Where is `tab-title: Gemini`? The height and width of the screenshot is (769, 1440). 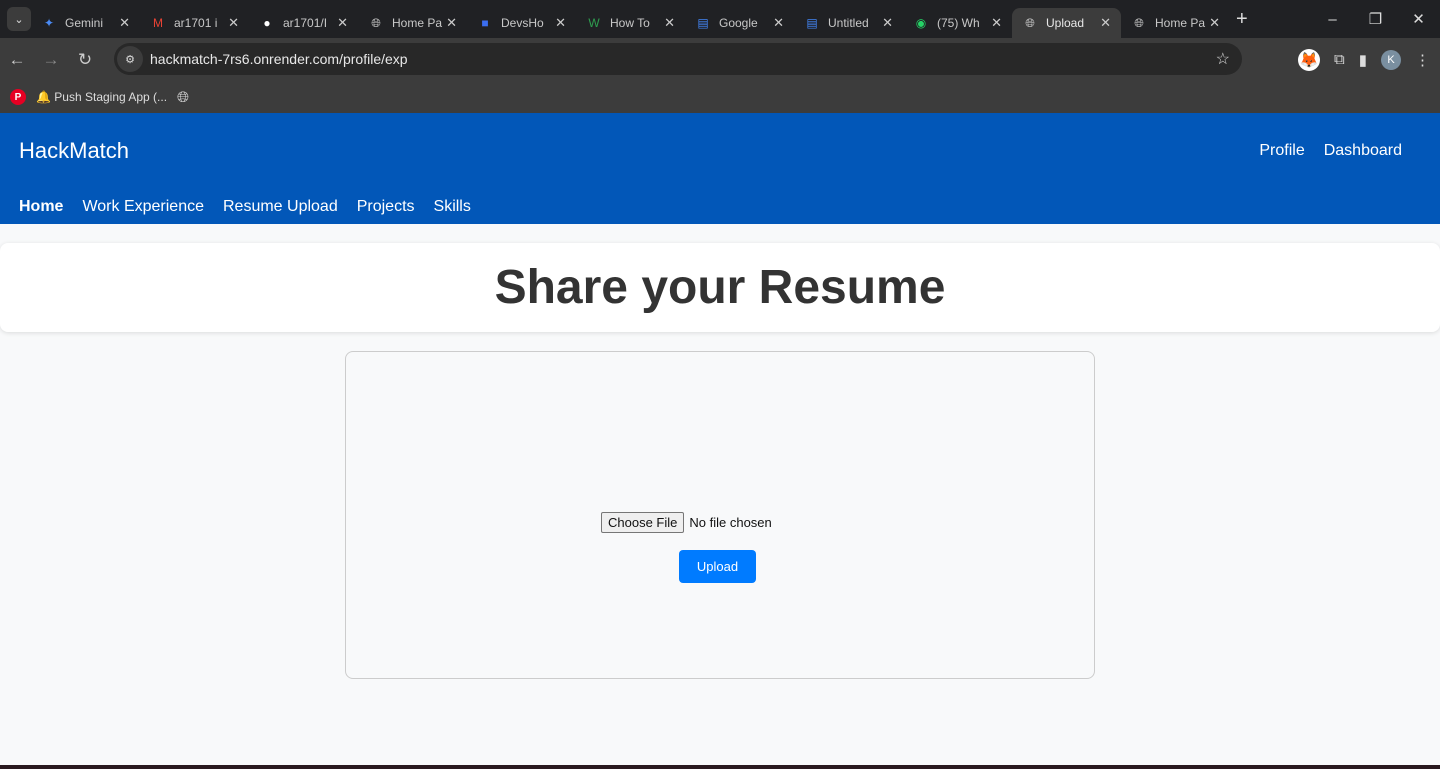
tab-title: Gemini is located at coordinates (84, 23).